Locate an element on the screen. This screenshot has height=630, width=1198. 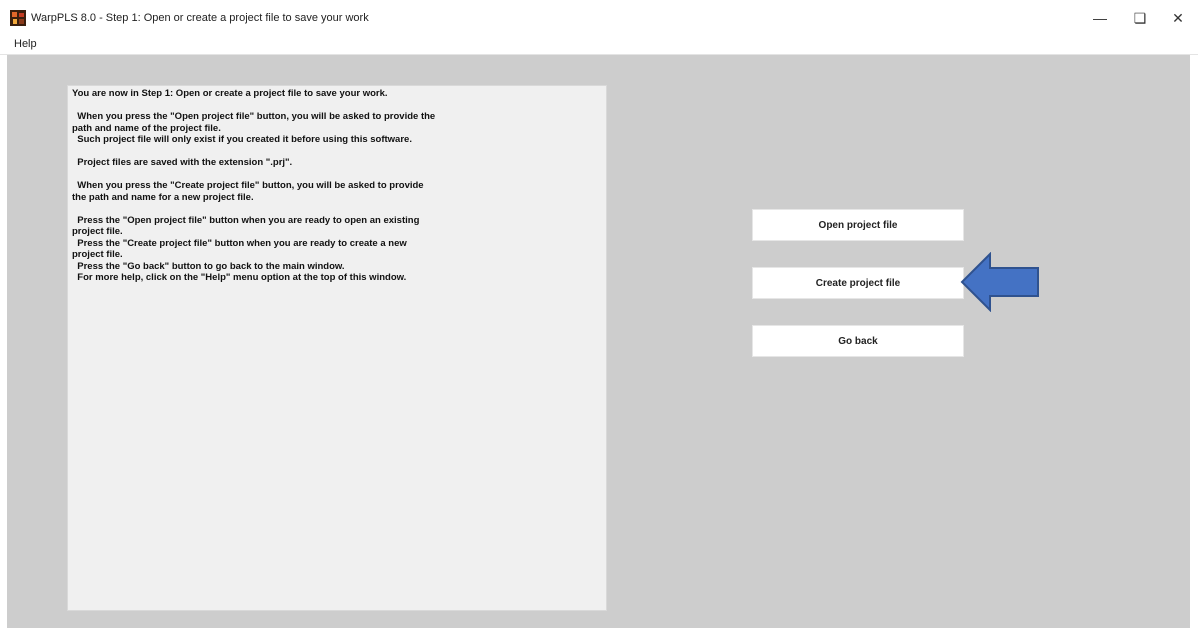
create-project-file-label: Create project file is located at coordinates (858, 283).